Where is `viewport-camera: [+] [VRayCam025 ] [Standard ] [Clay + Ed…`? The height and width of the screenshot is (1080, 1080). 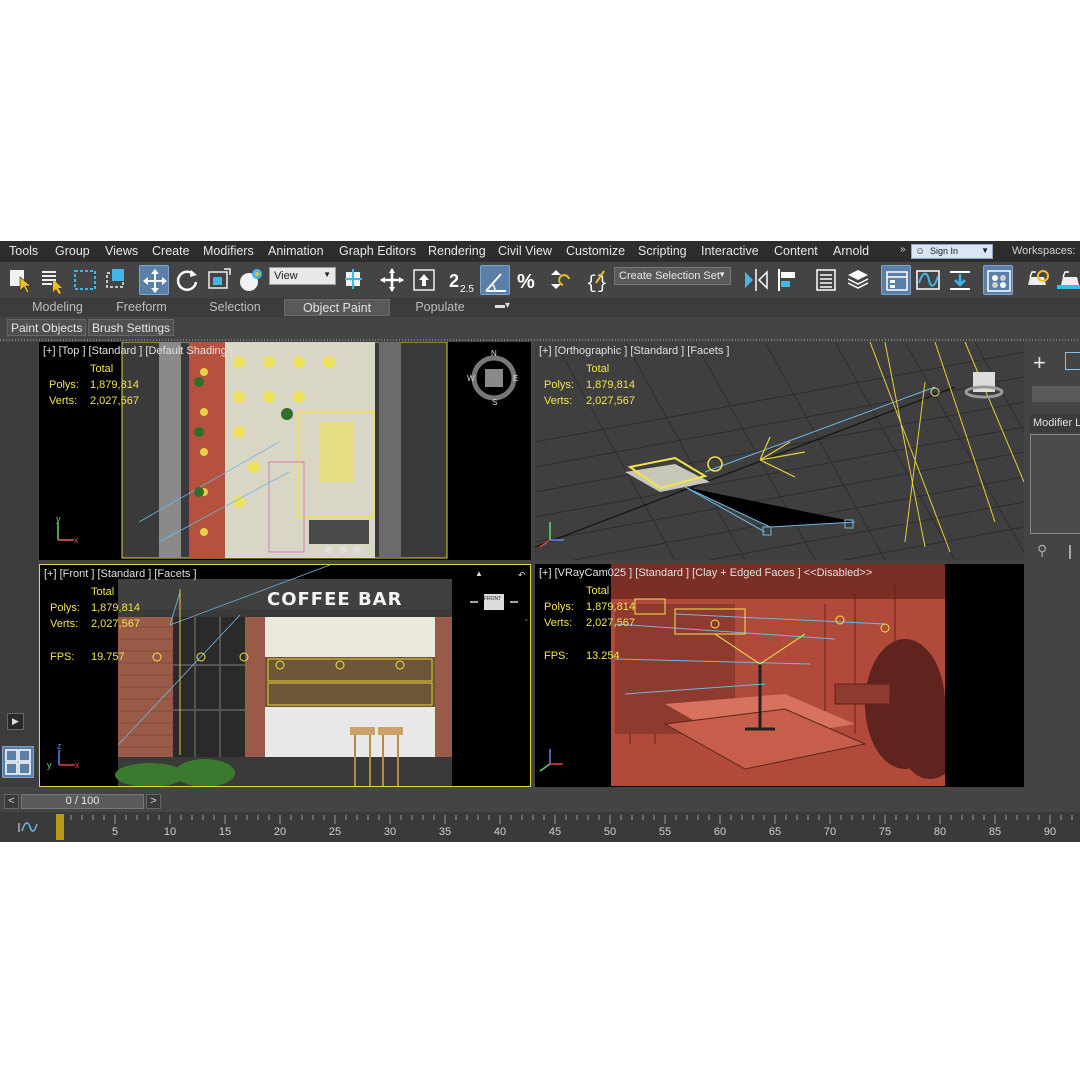 viewport-camera: [+] [VRayCam025 ] [Standard ] [Clay + Ed… is located at coordinates (779, 675).